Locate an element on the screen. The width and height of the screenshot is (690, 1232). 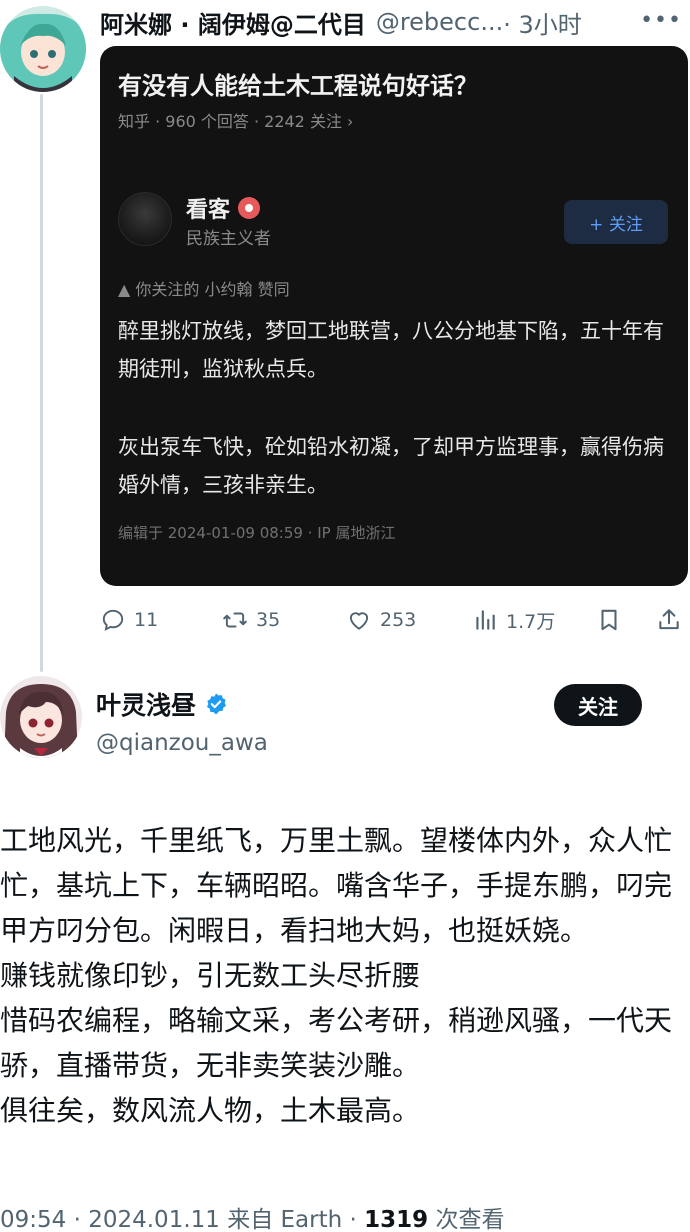
zhihu-follow-button: + 关注 is located at coordinates (616, 222).